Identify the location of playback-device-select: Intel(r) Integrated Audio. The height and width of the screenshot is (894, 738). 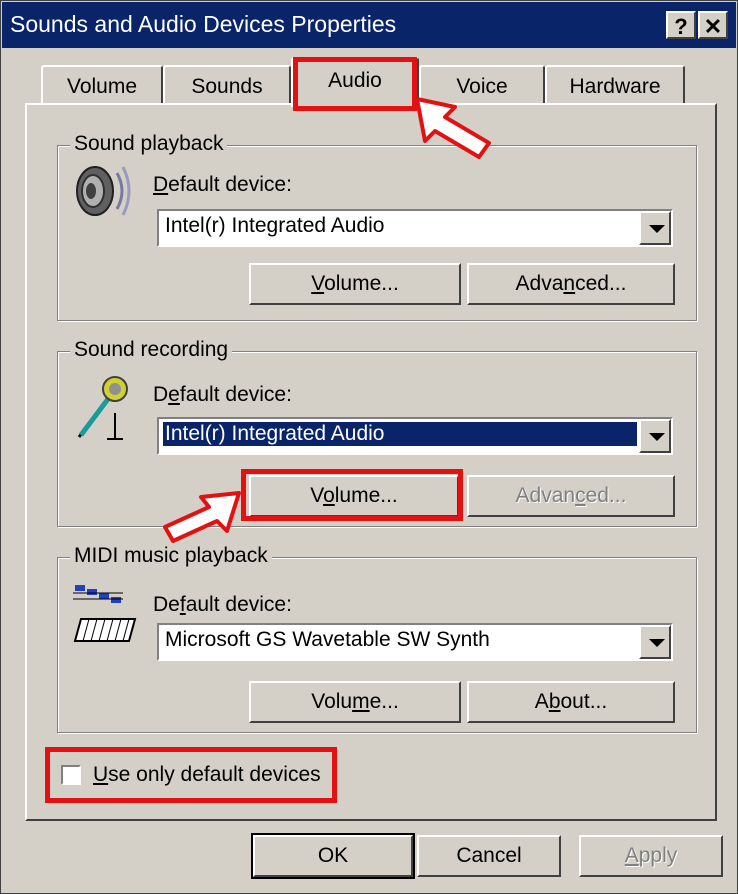
(415, 228).